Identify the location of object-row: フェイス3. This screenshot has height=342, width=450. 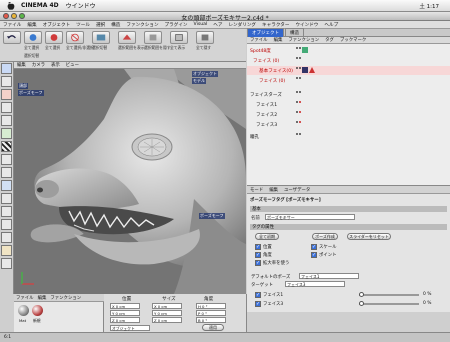
(348, 124).